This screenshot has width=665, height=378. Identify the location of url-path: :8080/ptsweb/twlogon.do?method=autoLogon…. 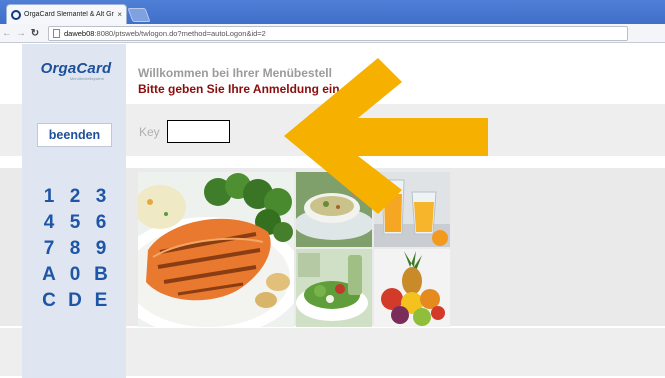
(180, 33).